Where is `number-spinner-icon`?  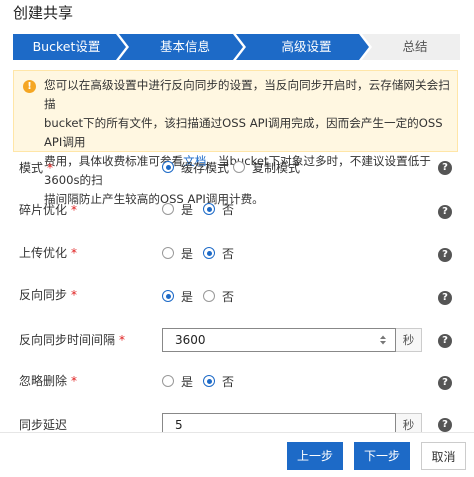 number-spinner-icon is located at coordinates (383, 340).